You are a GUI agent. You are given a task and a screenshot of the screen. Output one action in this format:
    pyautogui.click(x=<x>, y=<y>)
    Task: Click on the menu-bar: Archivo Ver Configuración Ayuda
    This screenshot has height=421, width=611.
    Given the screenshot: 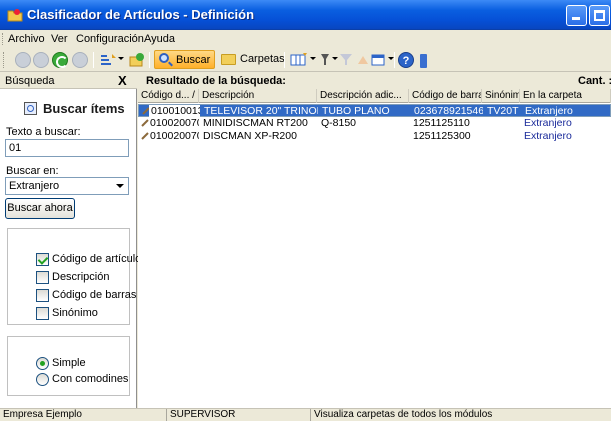 What is the action you would take?
    pyautogui.click(x=305, y=39)
    